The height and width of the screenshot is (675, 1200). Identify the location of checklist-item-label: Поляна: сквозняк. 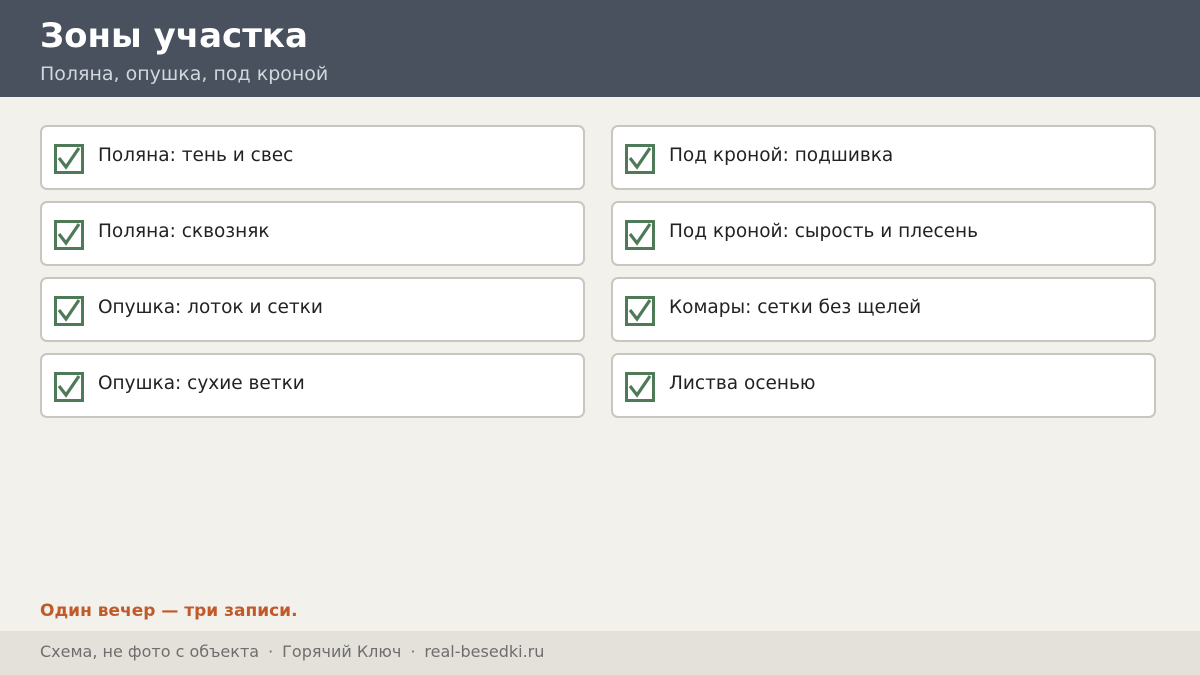
(184, 231).